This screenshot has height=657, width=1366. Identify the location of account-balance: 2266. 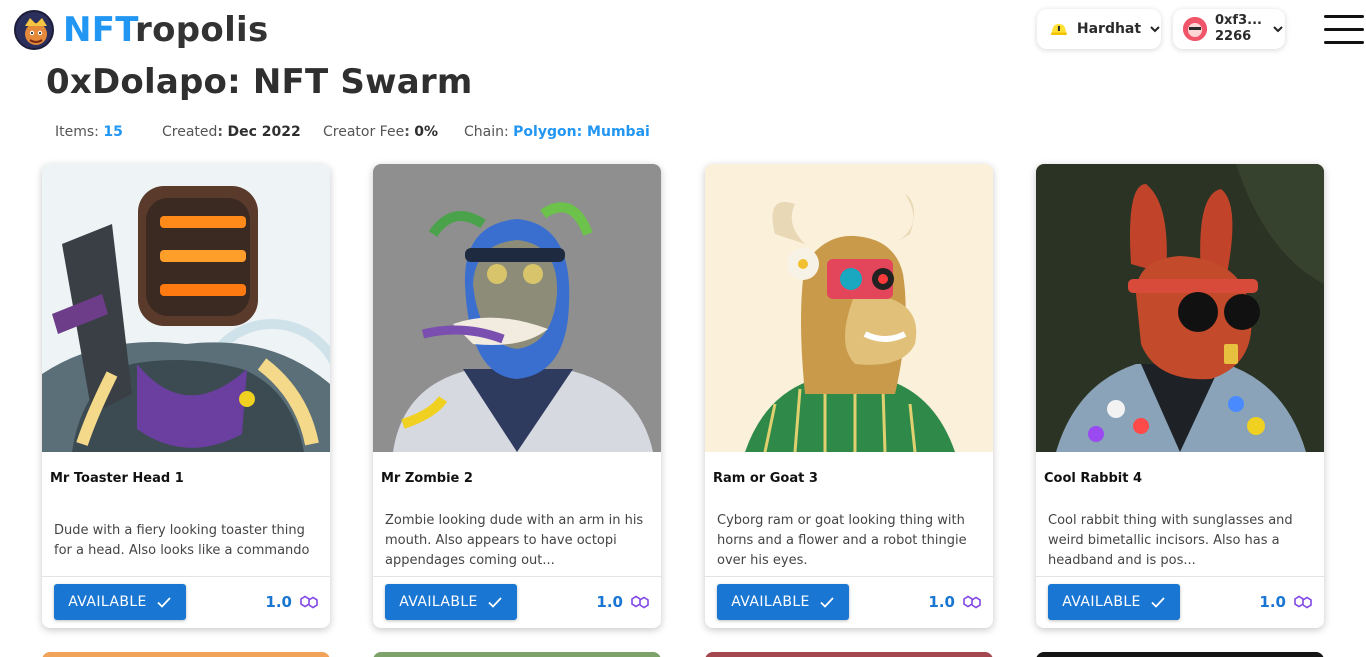
(1233, 36).